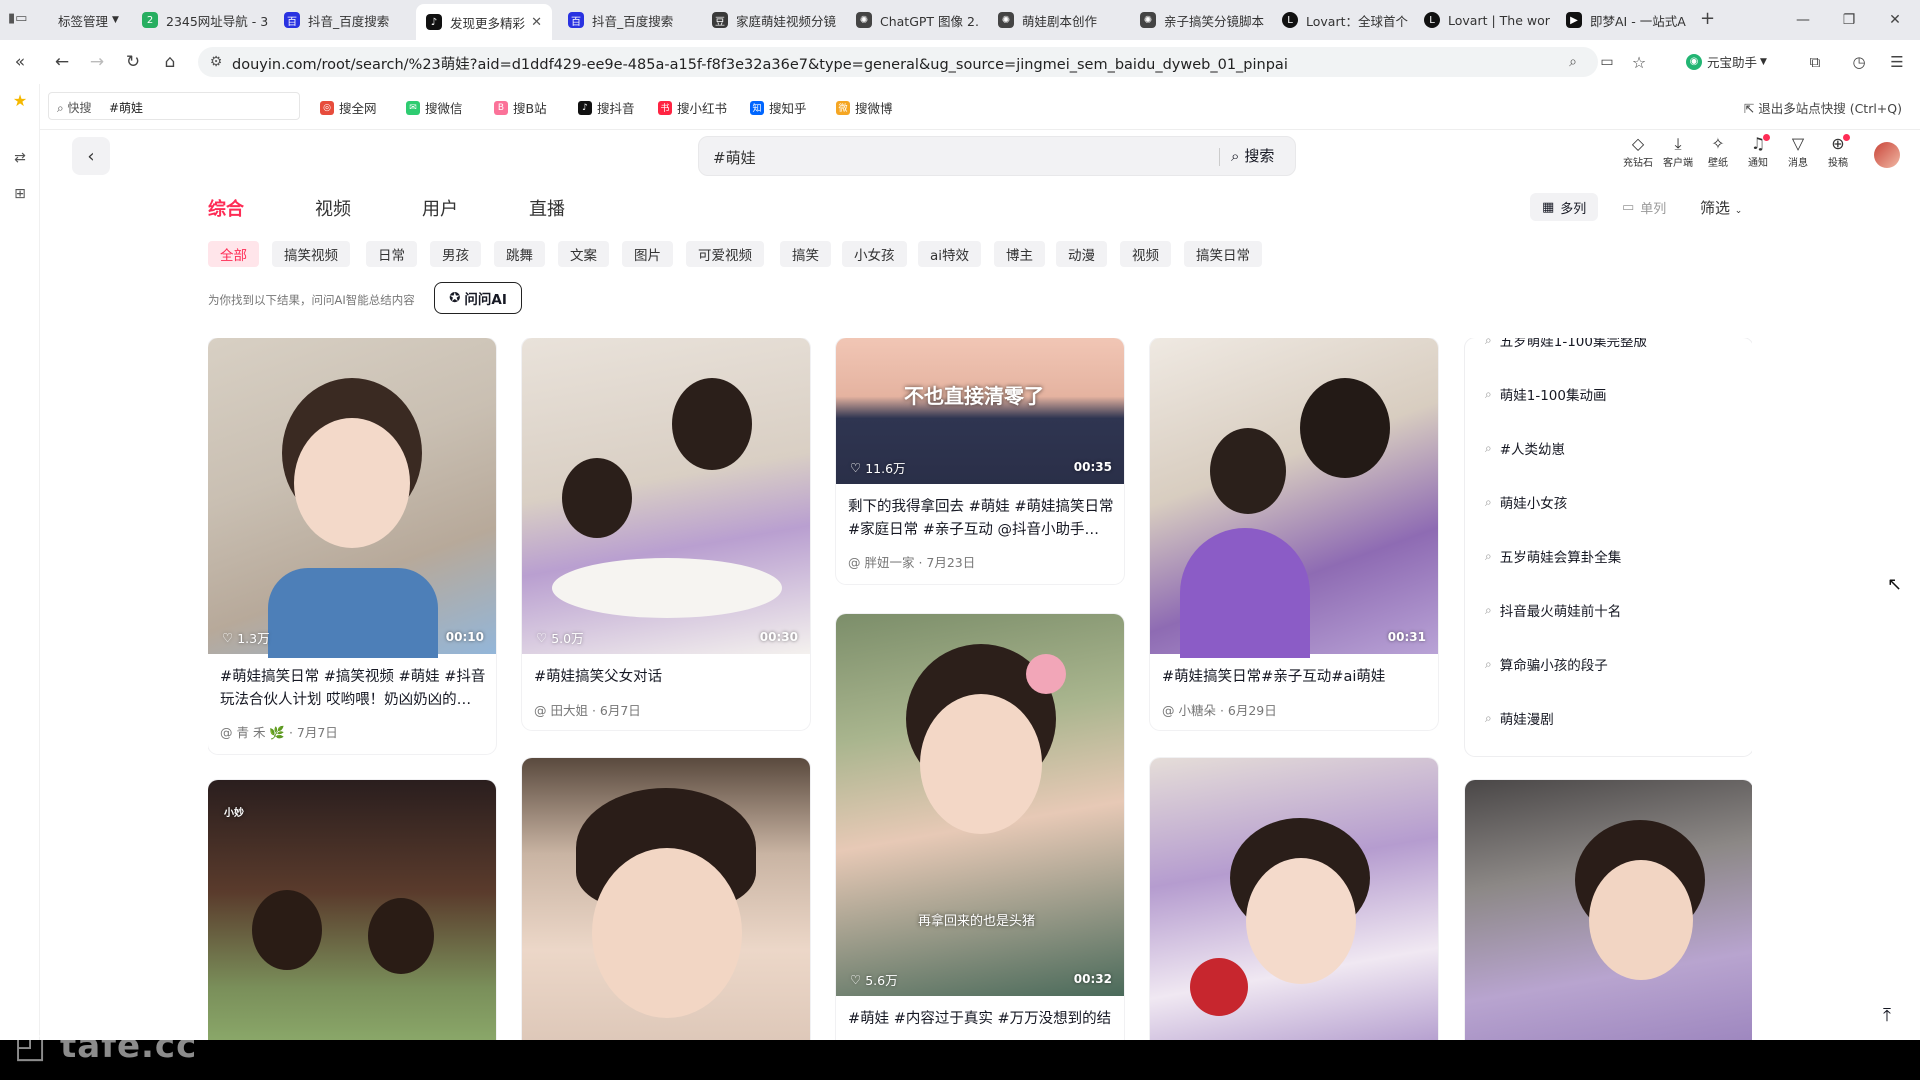 This screenshot has width=1920, height=1080. Describe the element at coordinates (233, 254) in the screenshot. I see `chip-all: 全部` at that location.